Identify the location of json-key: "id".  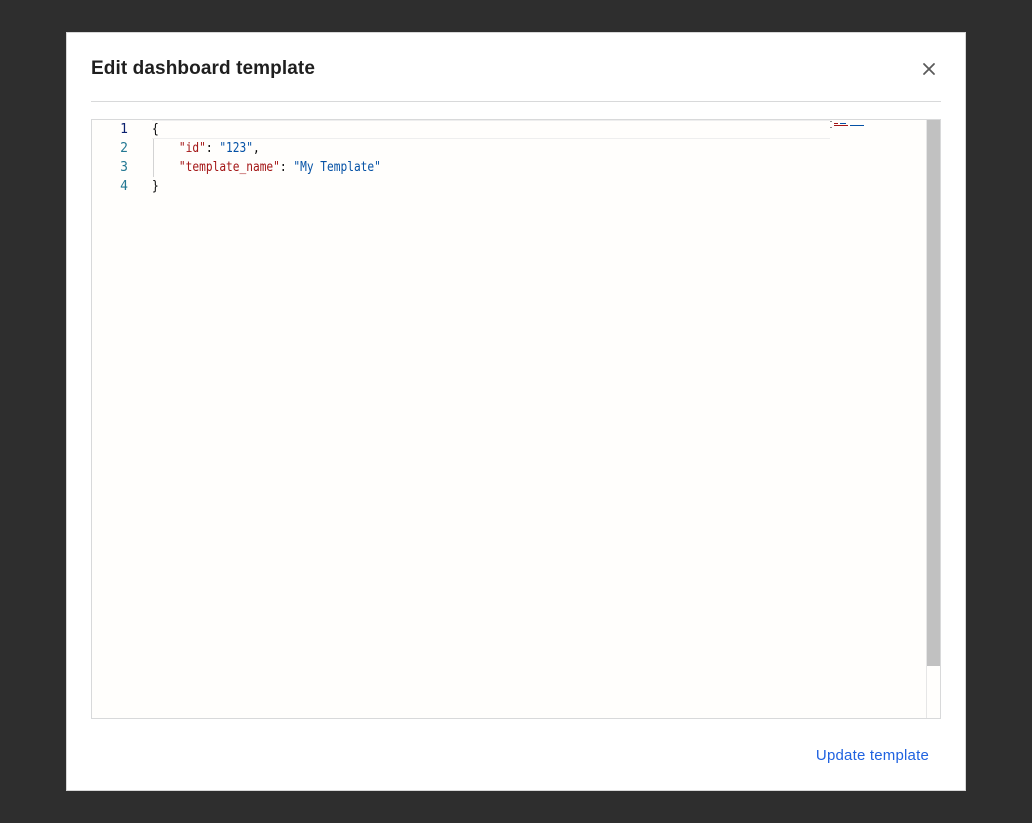
(192, 148).